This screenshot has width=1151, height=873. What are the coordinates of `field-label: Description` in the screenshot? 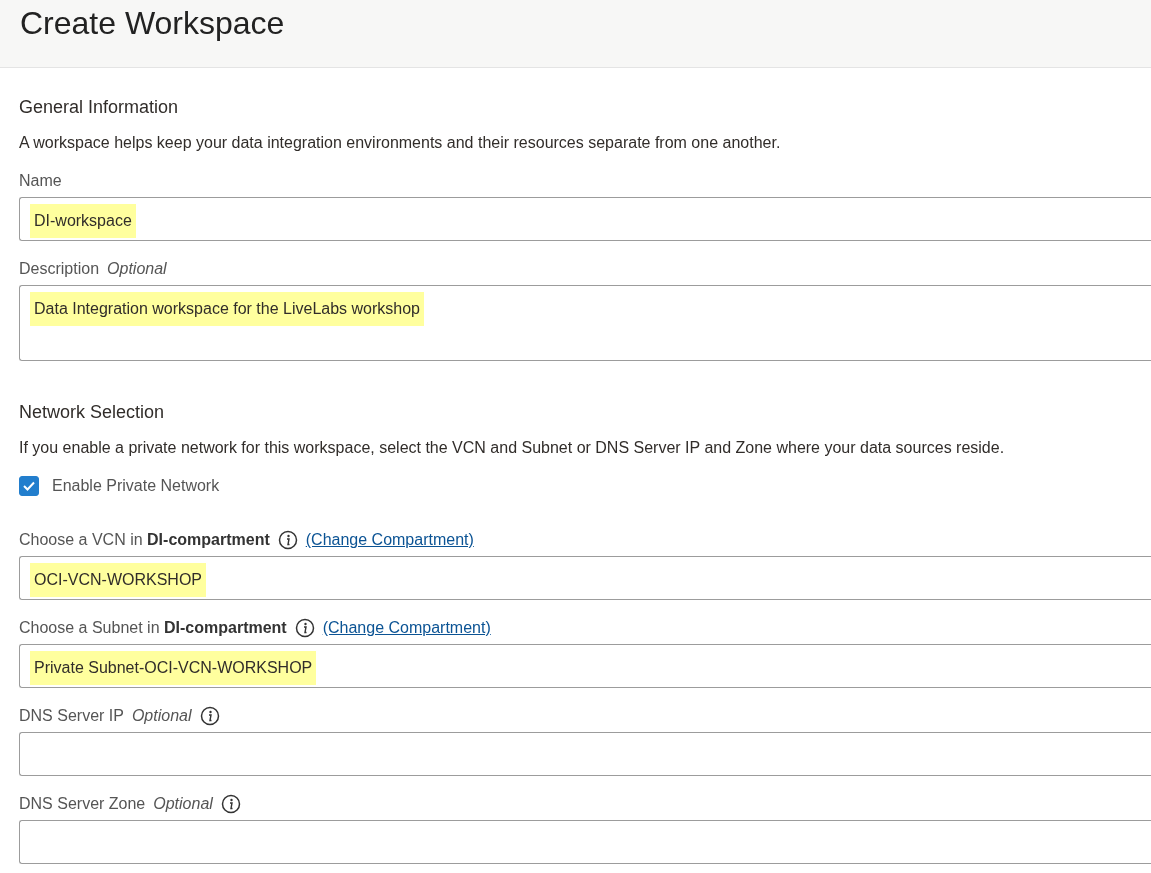 It's located at (59, 269).